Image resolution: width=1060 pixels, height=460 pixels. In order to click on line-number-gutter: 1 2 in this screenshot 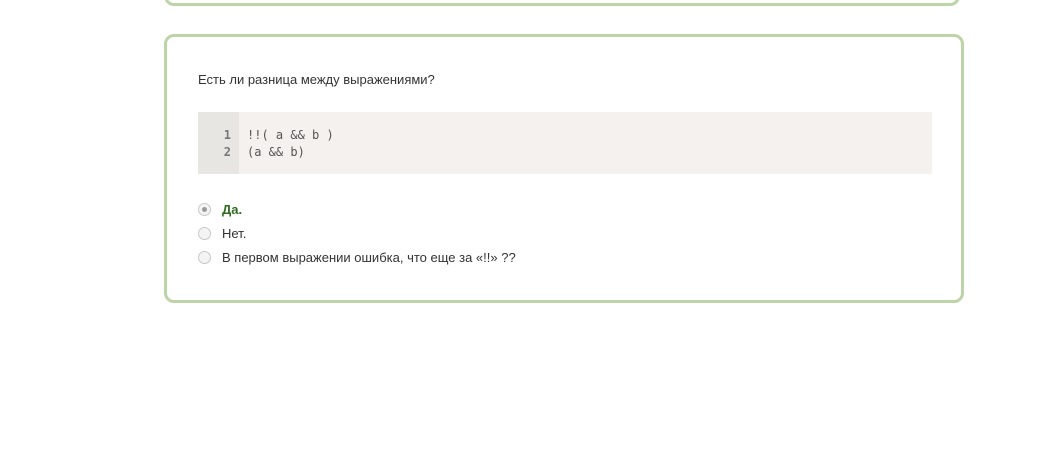, I will do `click(218, 143)`.